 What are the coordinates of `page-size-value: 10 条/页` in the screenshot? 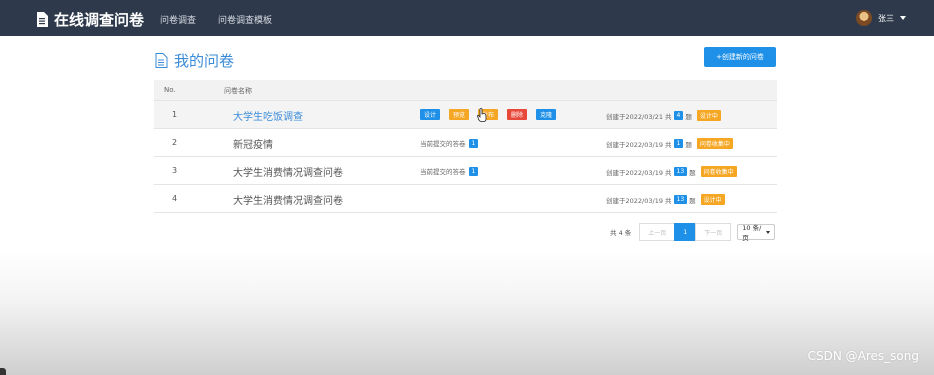 It's located at (752, 233).